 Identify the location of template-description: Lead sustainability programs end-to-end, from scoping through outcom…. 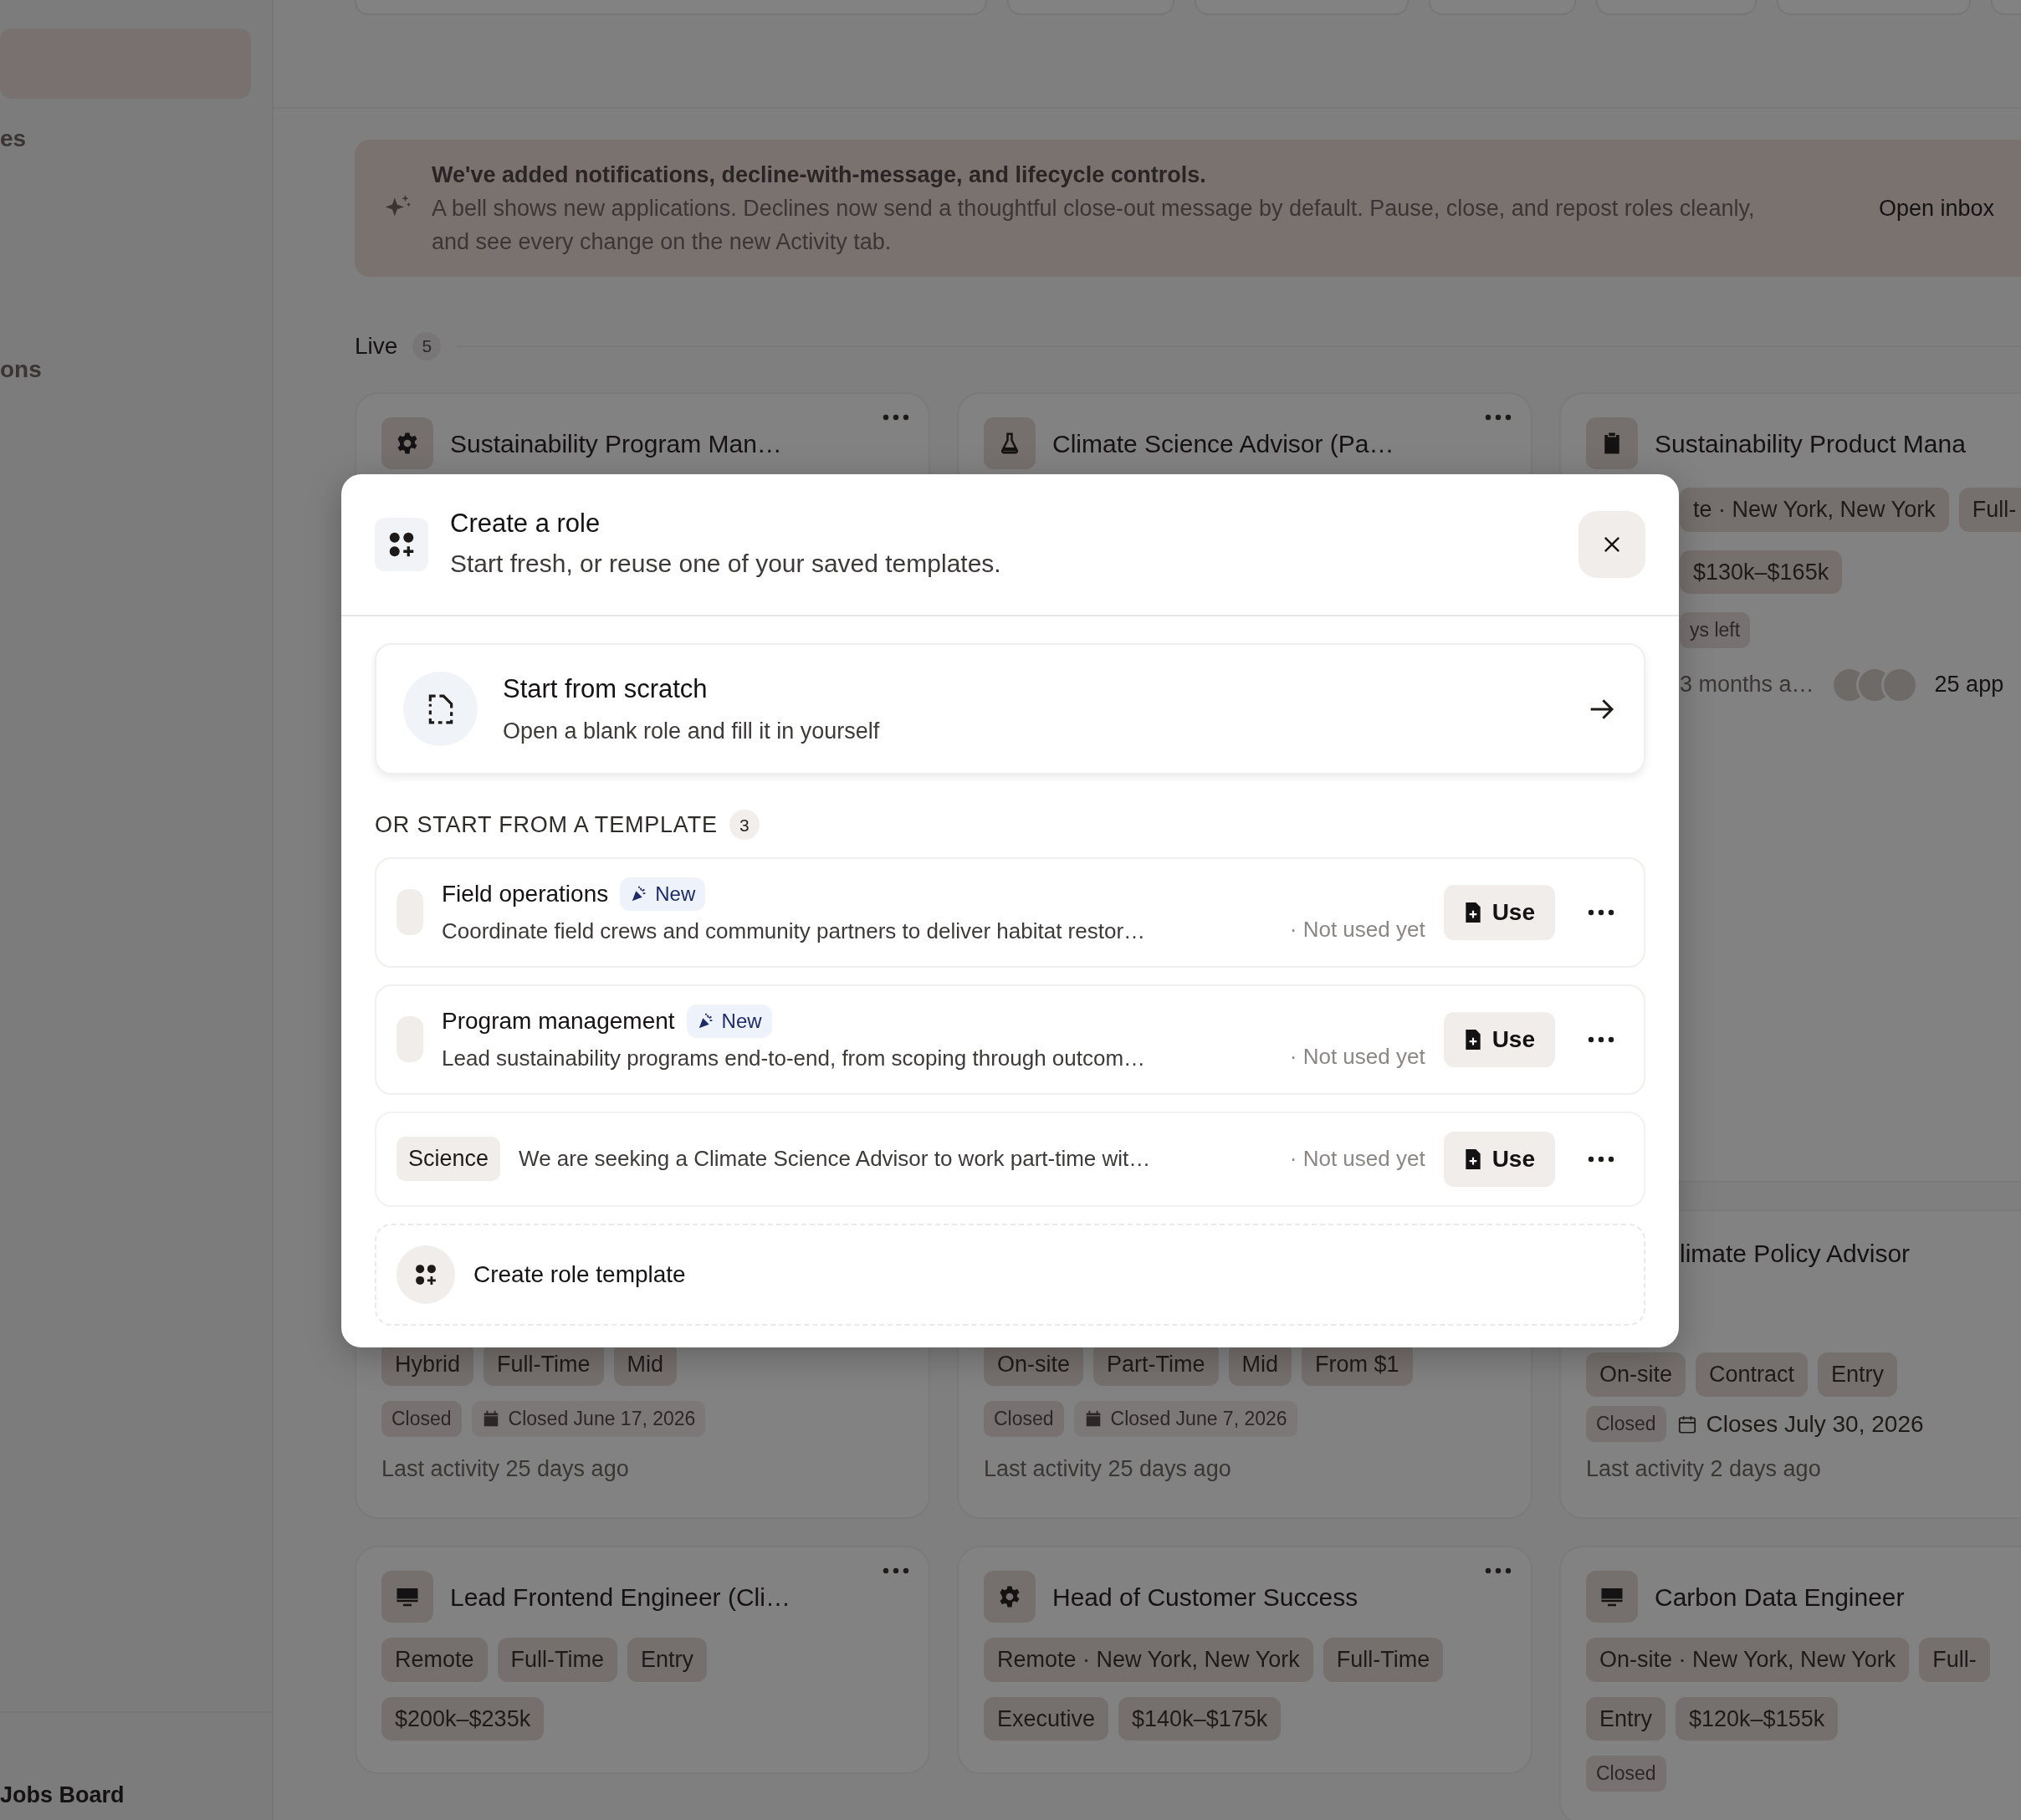
(794, 1058).